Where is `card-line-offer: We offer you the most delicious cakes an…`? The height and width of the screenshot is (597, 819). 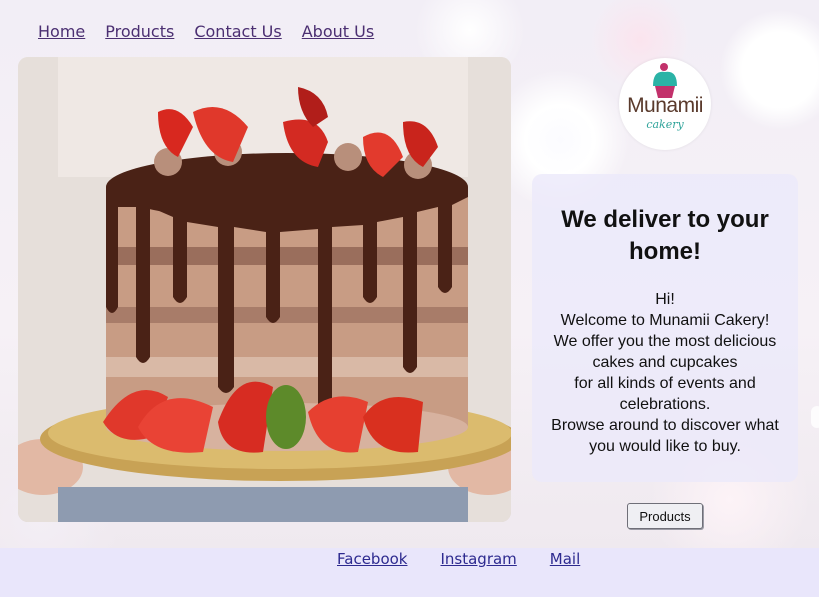 card-line-offer: We offer you the most delicious cakes an… is located at coordinates (665, 352).